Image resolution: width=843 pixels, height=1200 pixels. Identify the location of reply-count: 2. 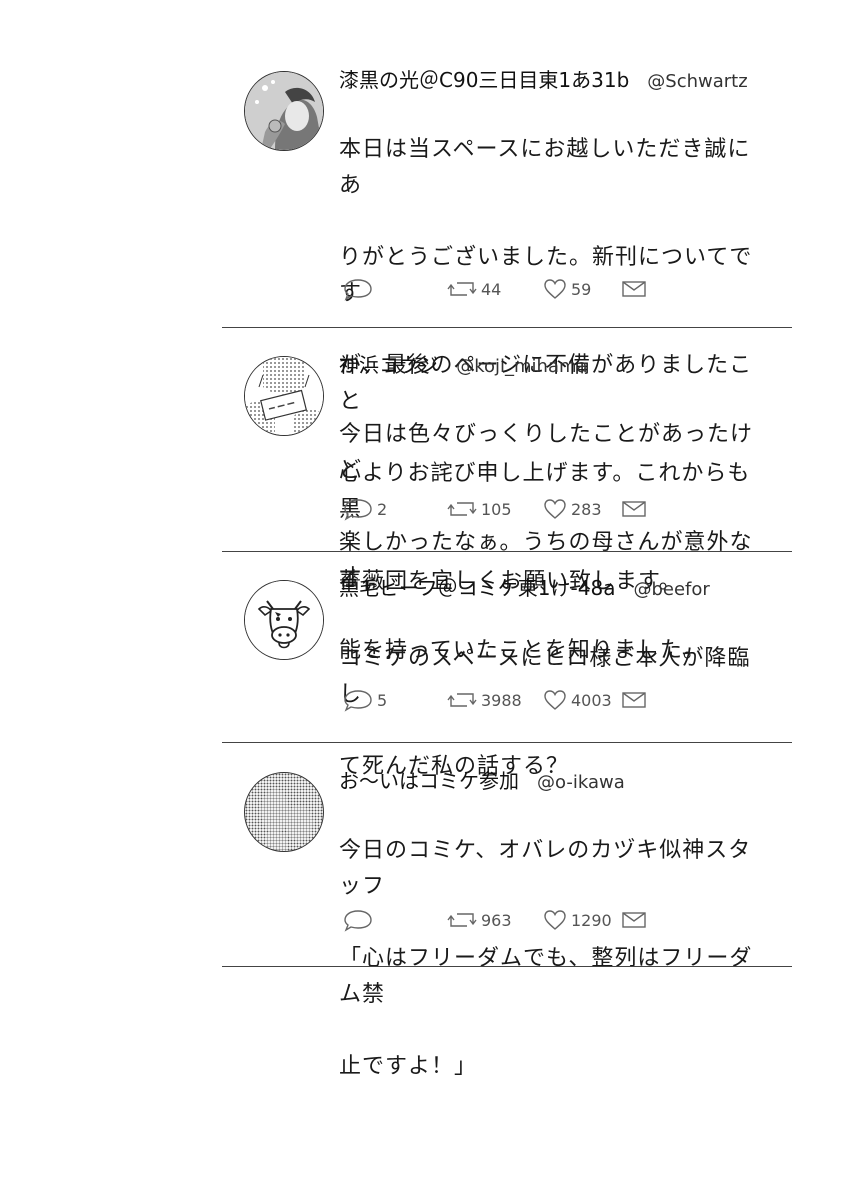
(382, 509).